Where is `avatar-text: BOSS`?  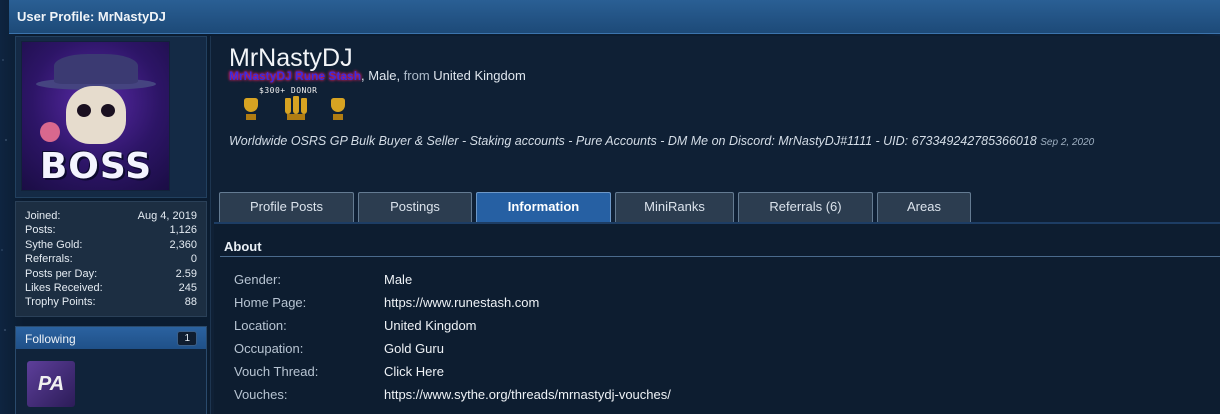 avatar-text: BOSS is located at coordinates (96, 166).